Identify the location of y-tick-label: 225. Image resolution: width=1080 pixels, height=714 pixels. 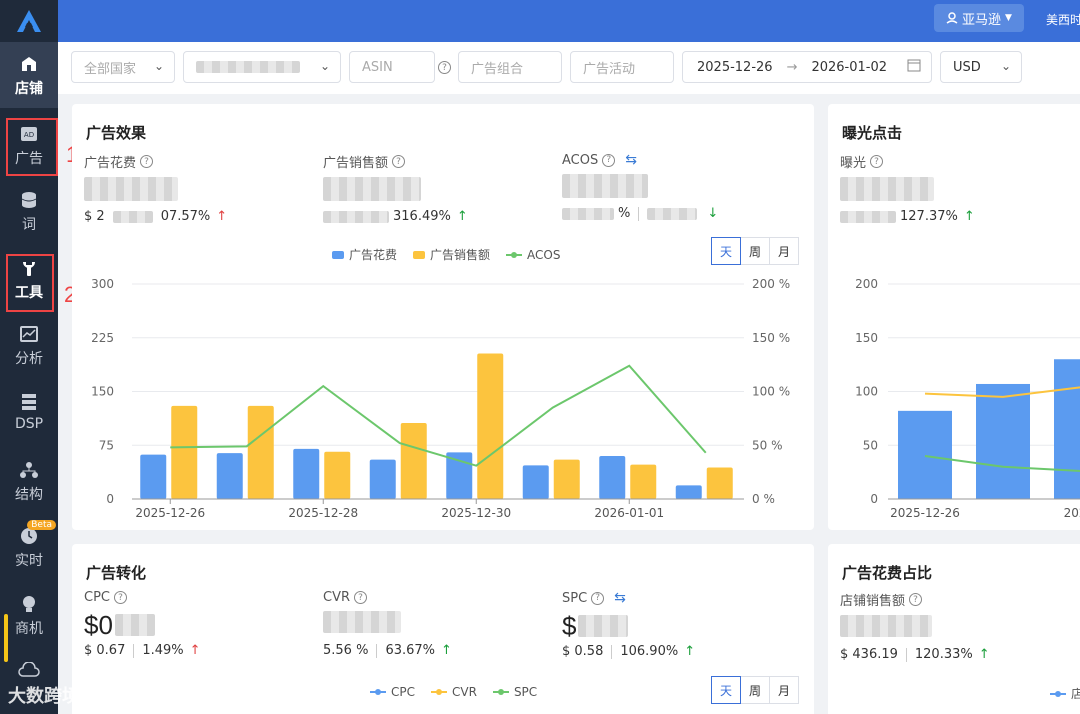
(102, 338).